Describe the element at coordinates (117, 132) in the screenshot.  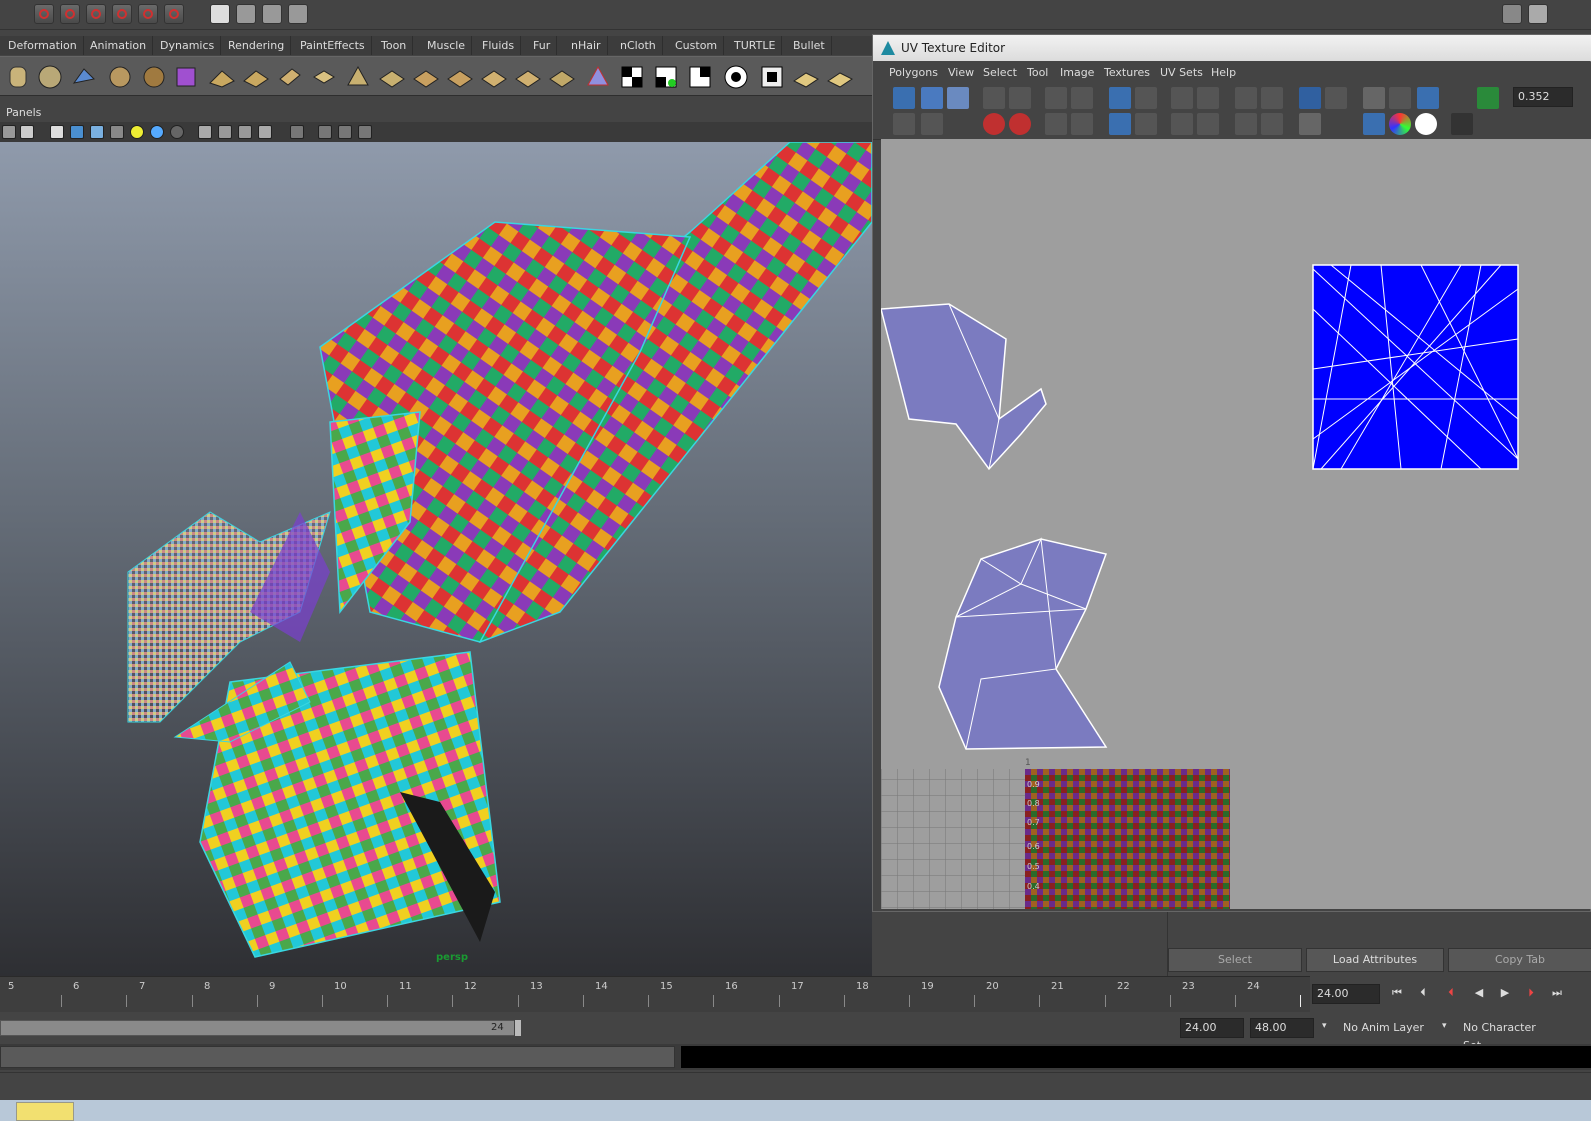
I see `textured-icon` at that location.